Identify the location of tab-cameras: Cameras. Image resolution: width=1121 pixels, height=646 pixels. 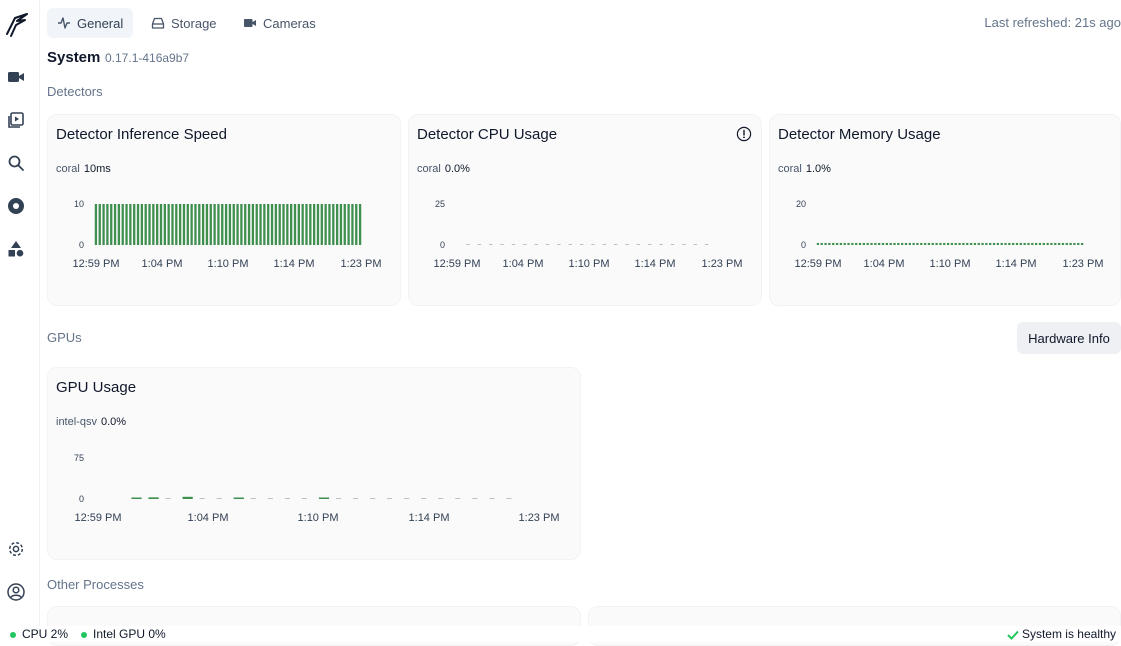
(279, 23).